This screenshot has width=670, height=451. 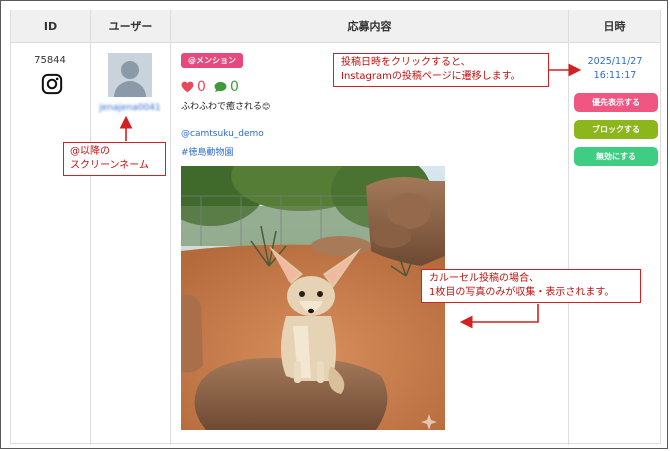 What do you see at coordinates (484, 278) in the screenshot?
I see `callout-line: カルーセル投稿の場合、` at bounding box center [484, 278].